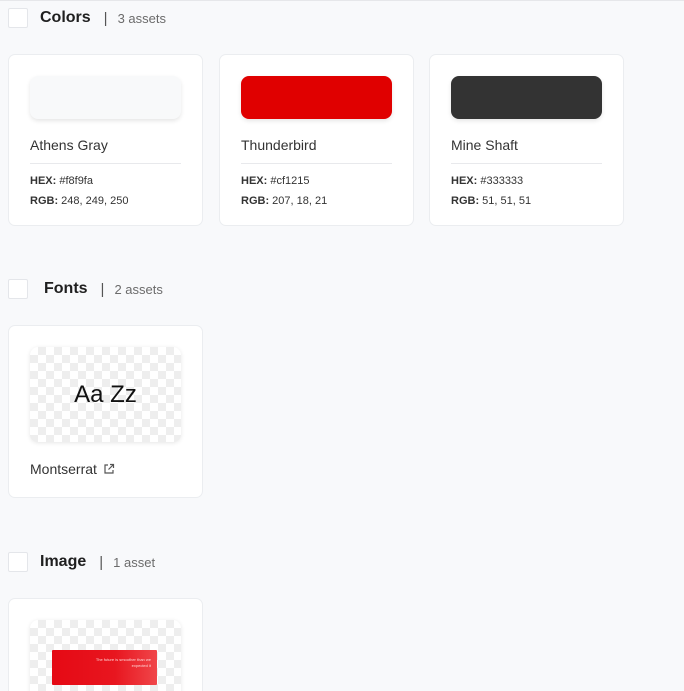 Image resolution: width=684 pixels, height=691 pixels. Describe the element at coordinates (18, 562) in the screenshot. I see `image-select-checkbox` at that location.